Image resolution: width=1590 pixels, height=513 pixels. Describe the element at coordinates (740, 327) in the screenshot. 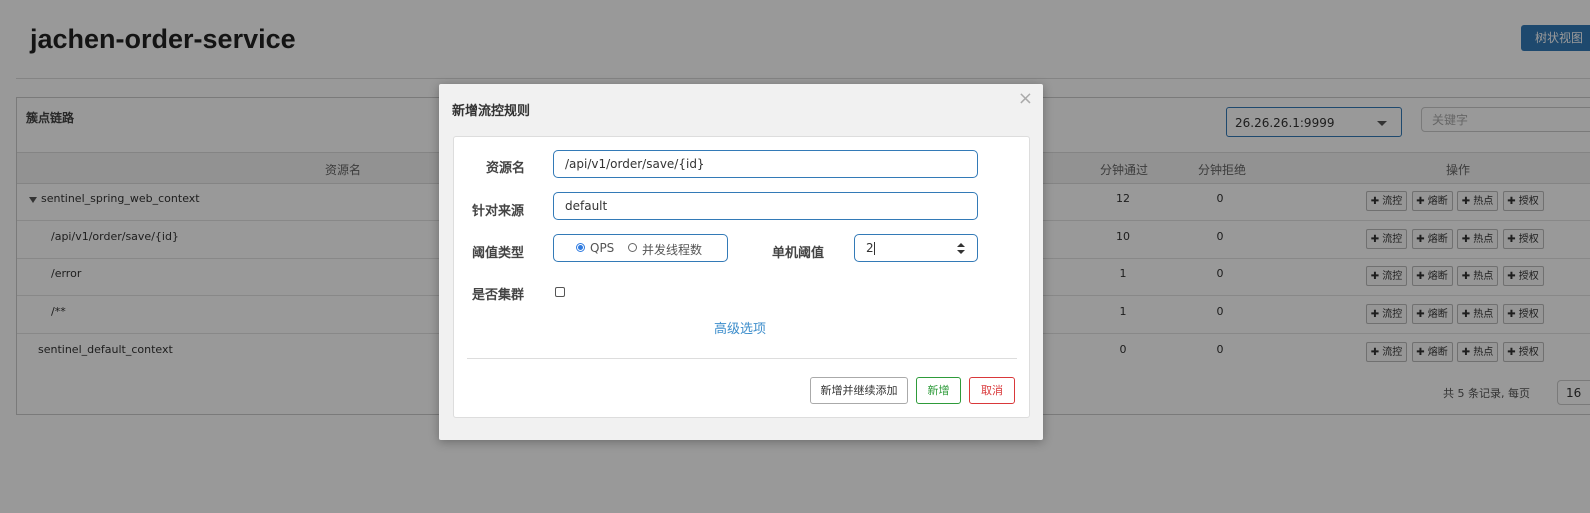

I see `advanced-options-link: 高级选项` at that location.